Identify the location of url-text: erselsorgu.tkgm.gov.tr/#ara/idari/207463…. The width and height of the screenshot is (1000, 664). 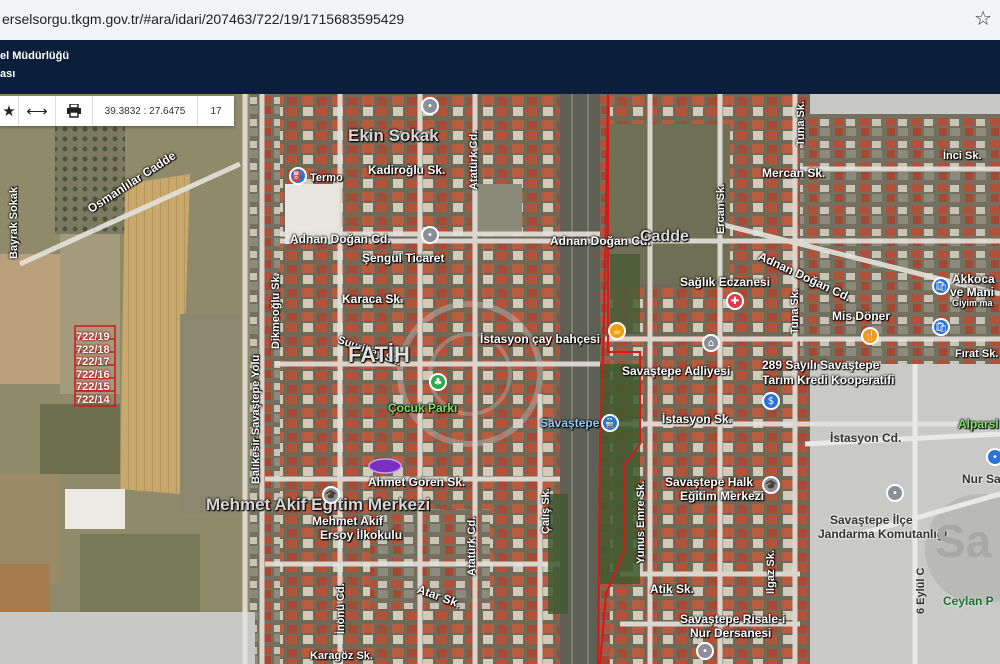
(203, 19).